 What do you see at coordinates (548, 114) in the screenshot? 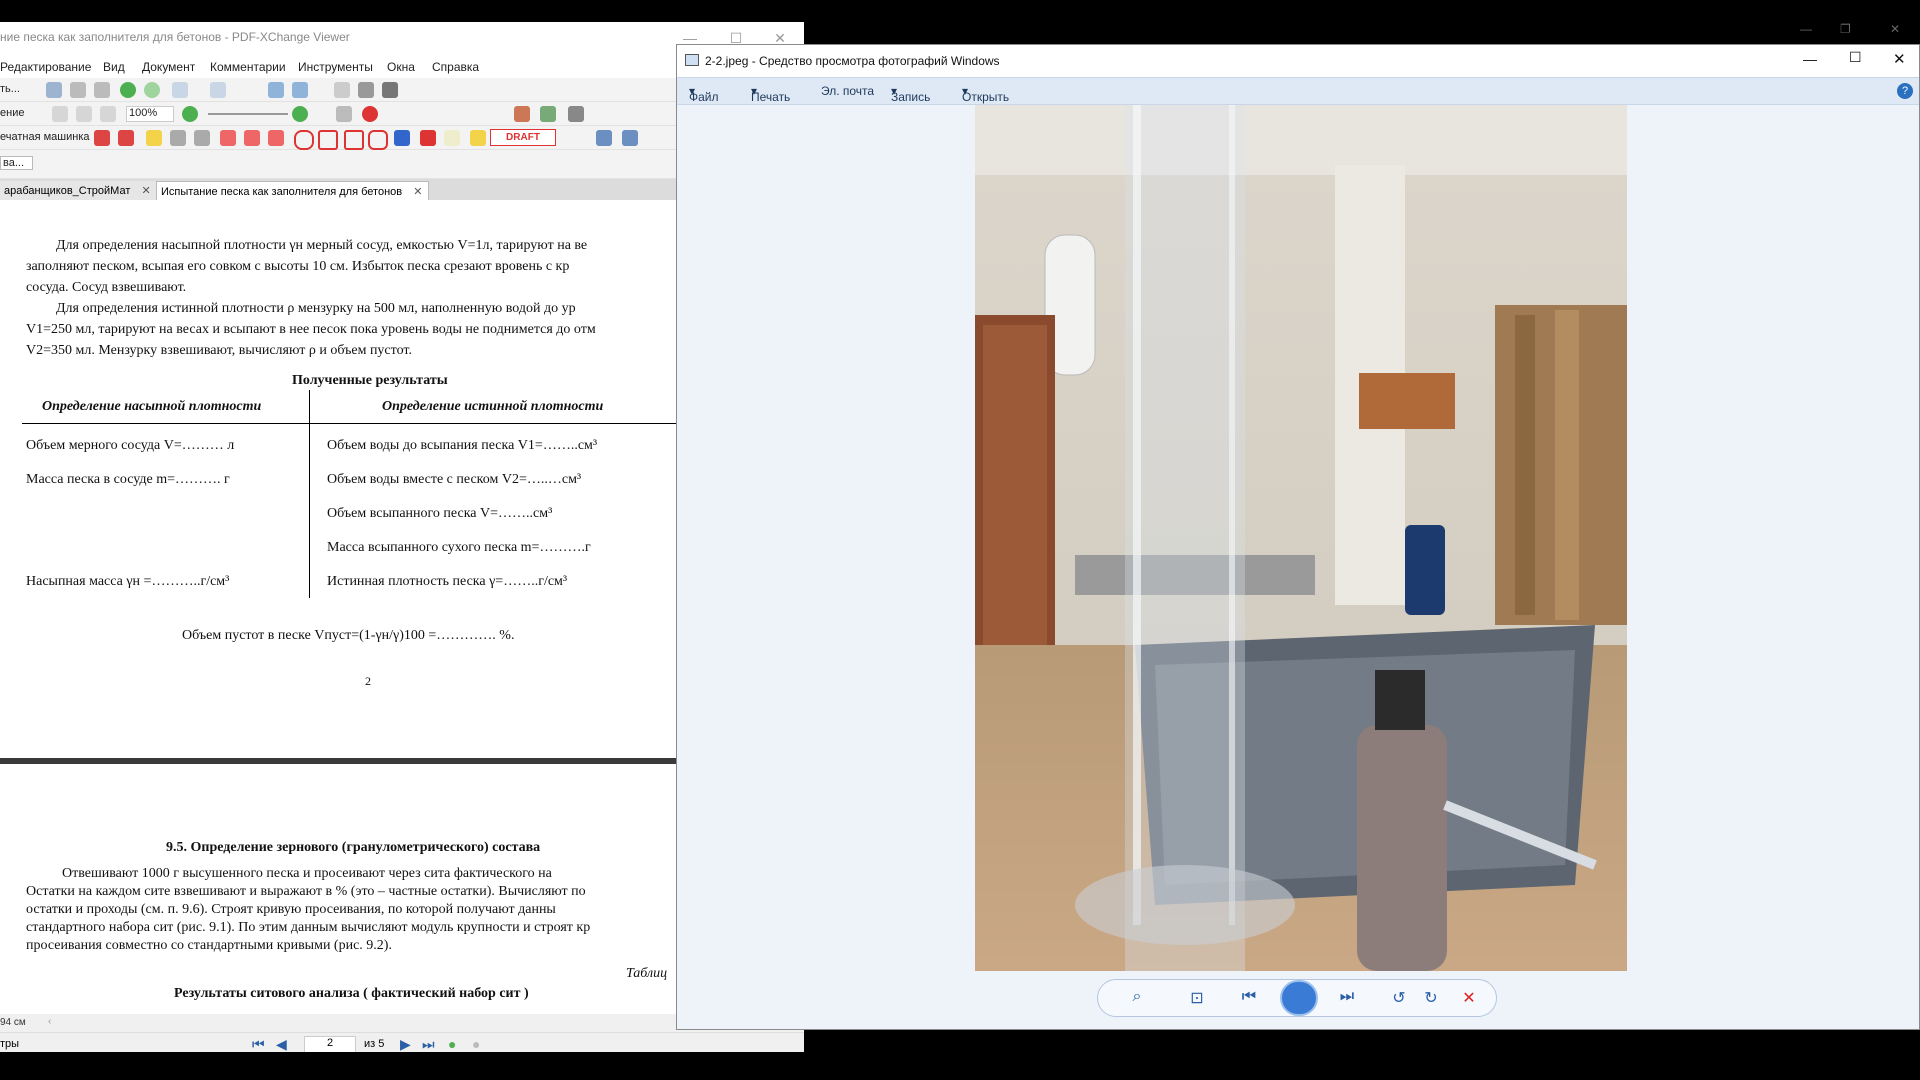
I see `spellcheck-icon` at bounding box center [548, 114].